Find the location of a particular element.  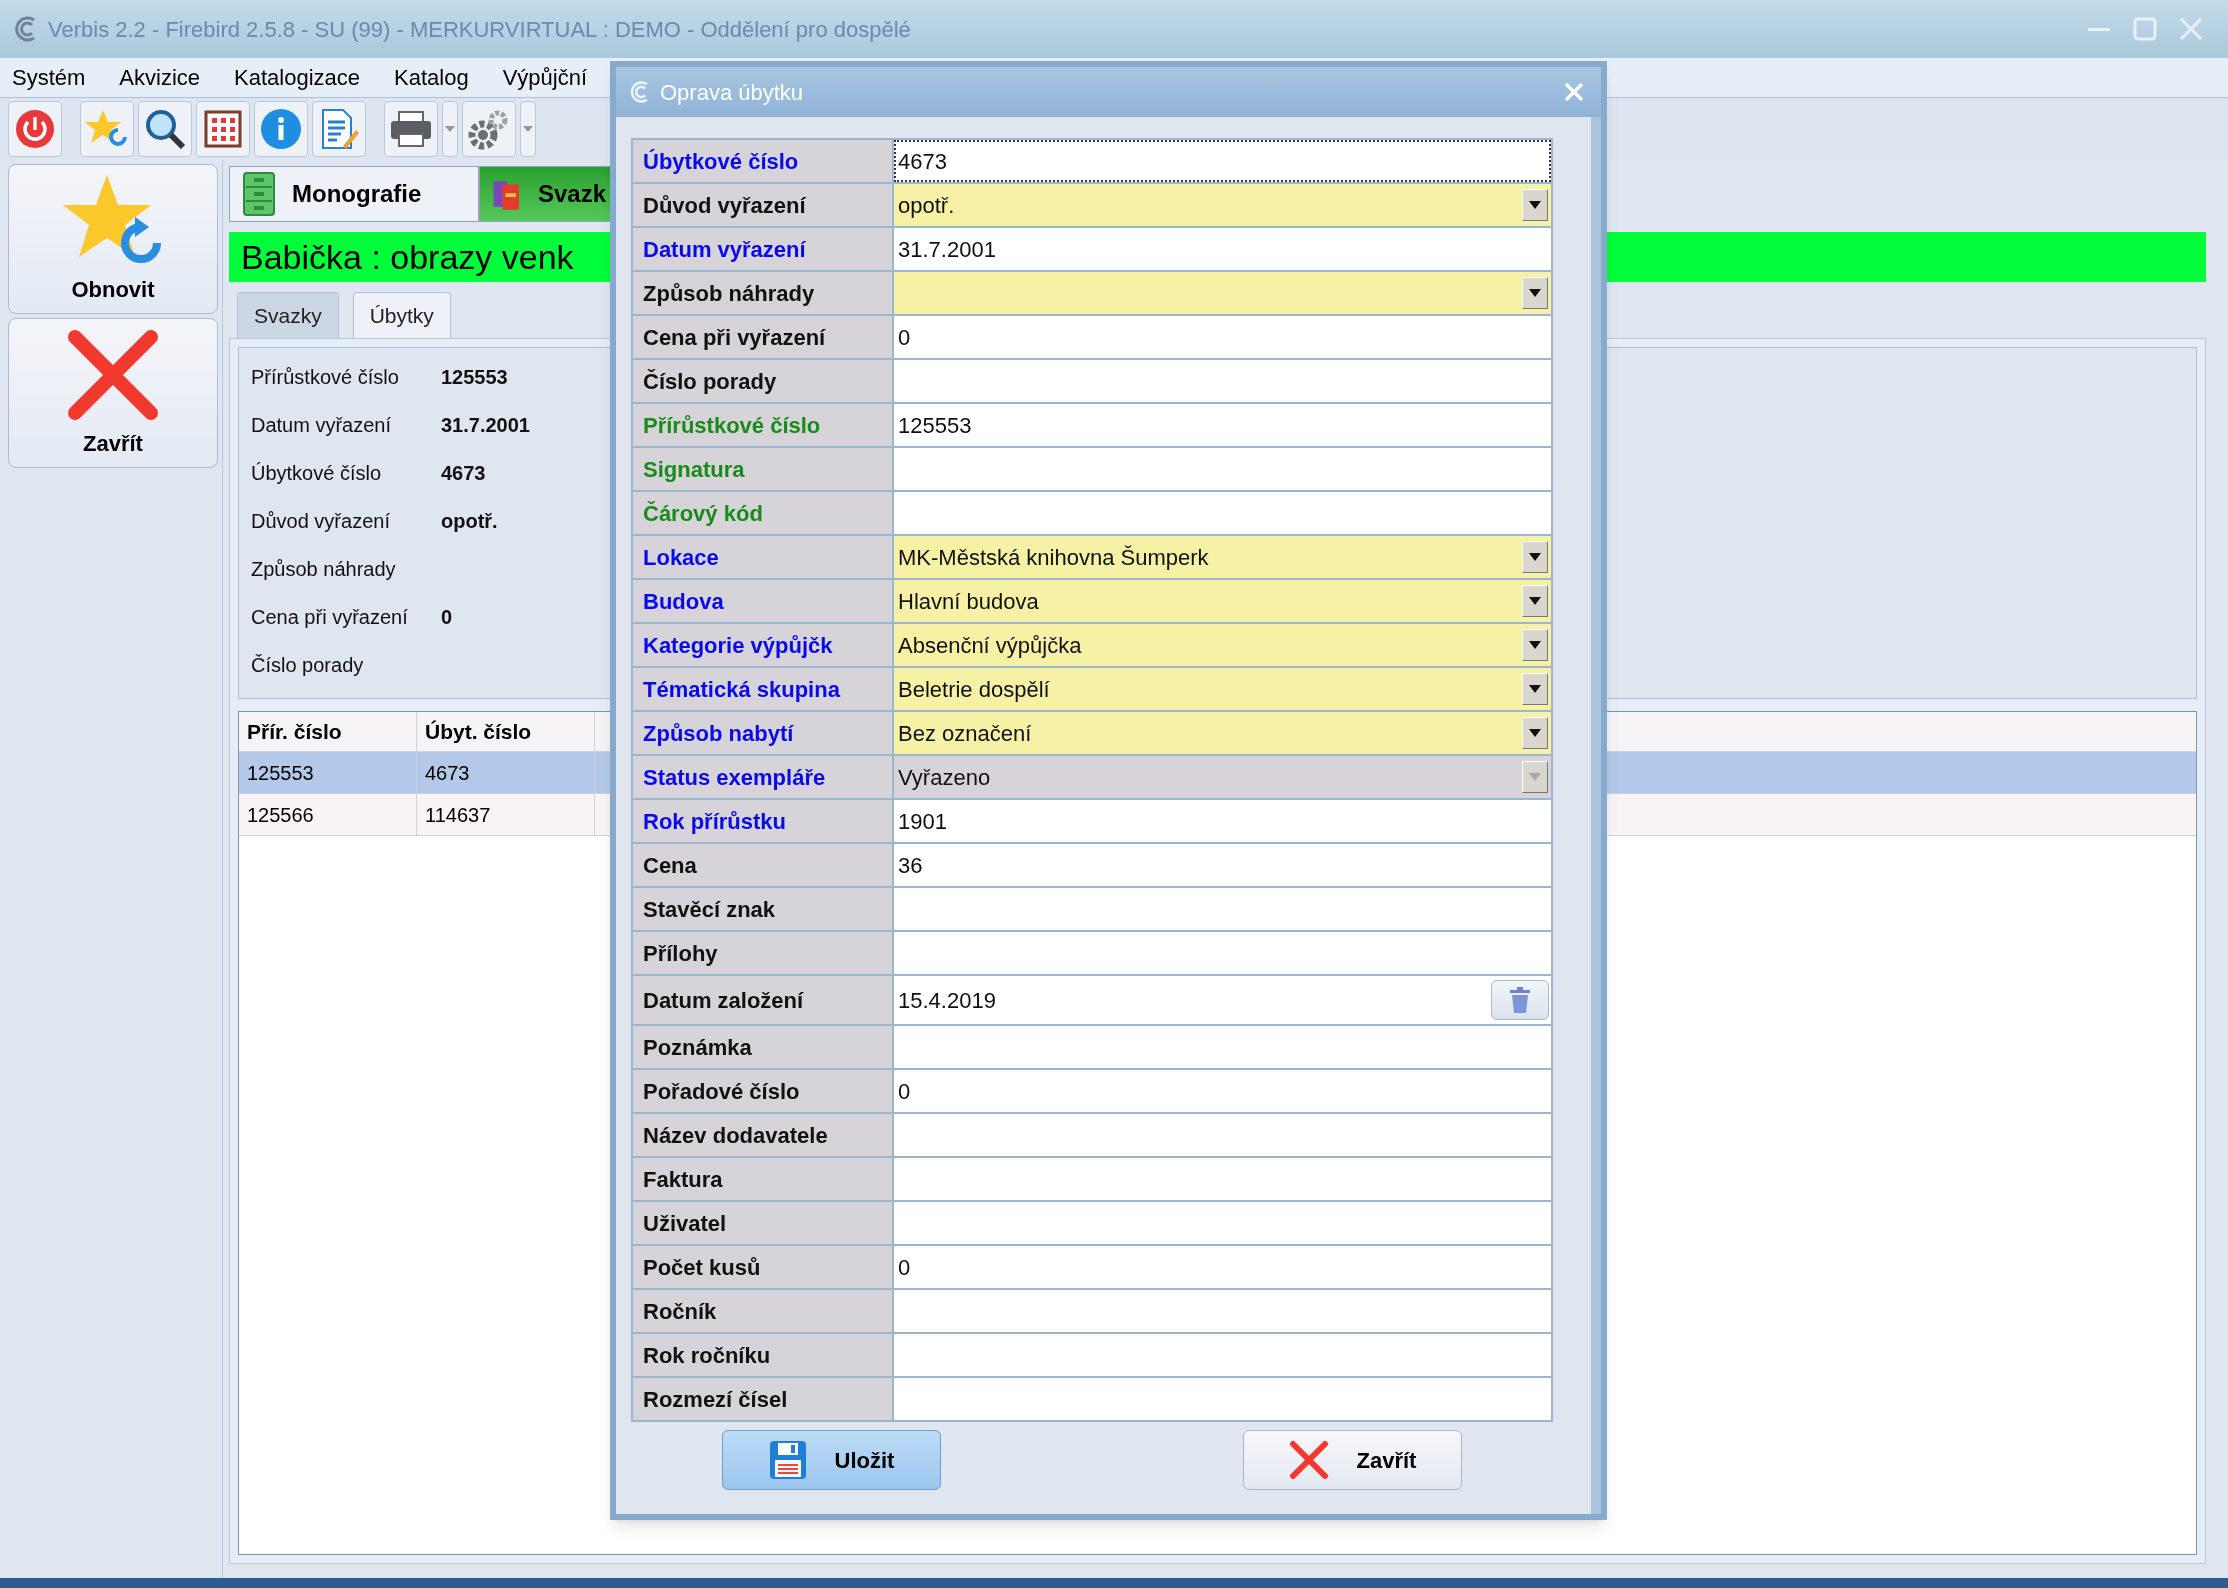

field-value: opotř. is located at coordinates (469, 521).